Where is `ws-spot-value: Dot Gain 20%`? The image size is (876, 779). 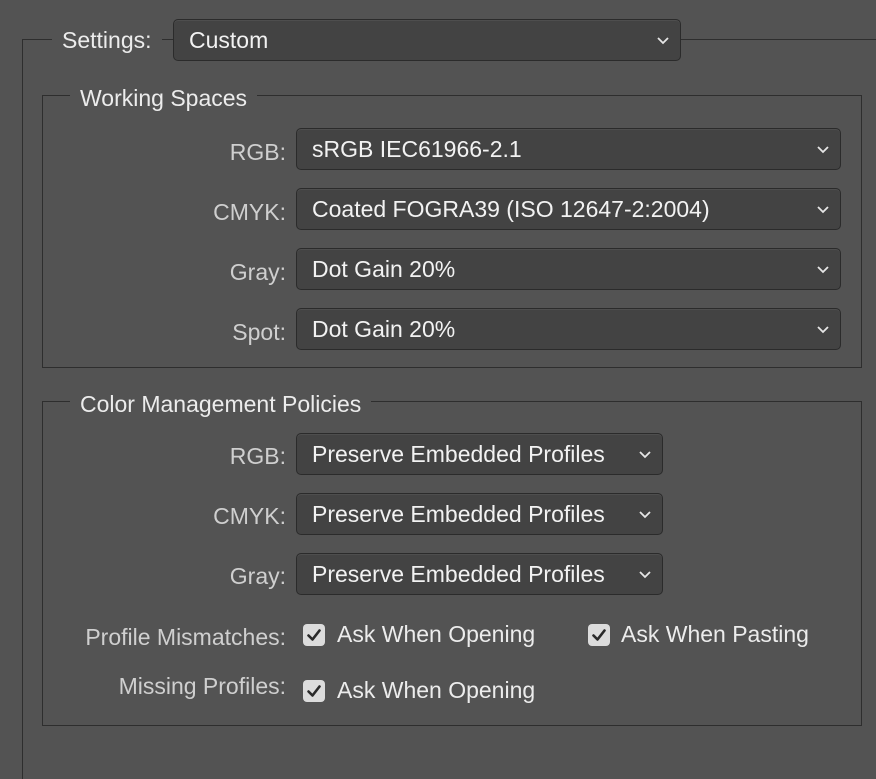 ws-spot-value: Dot Gain 20% is located at coordinates (384, 329).